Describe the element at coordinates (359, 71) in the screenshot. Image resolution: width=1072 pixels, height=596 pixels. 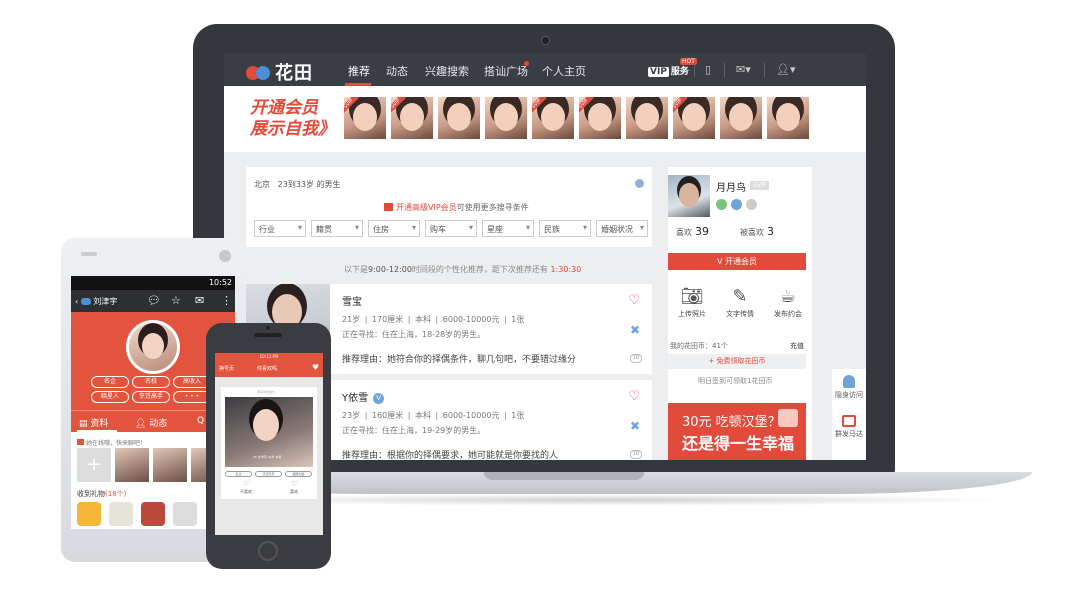
I see `nav-recommend: 推荐` at that location.